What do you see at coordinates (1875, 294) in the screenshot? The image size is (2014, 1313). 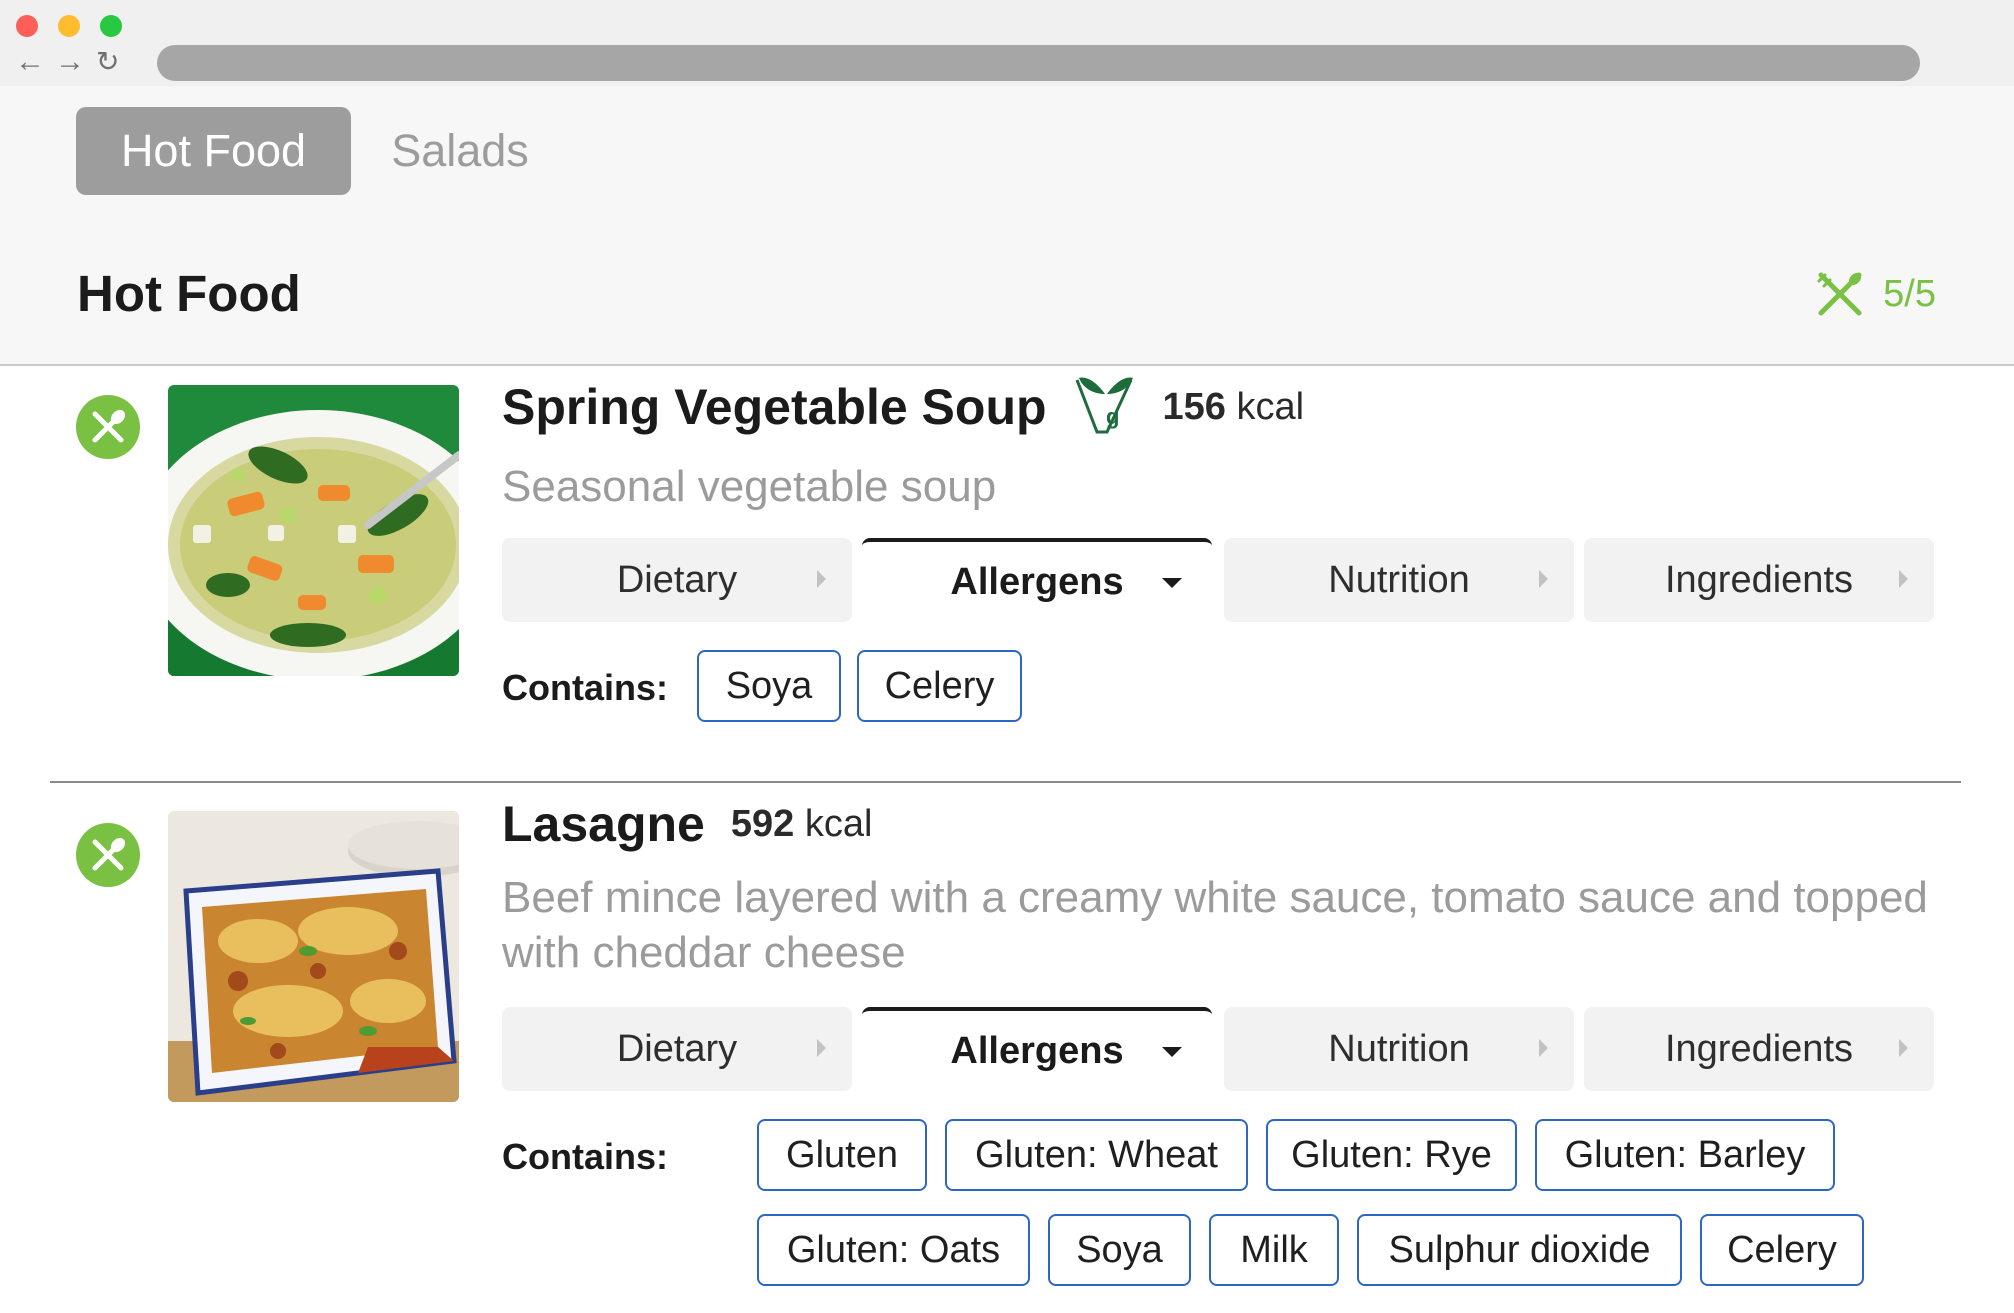 I see `section-count: 5/5` at bounding box center [1875, 294].